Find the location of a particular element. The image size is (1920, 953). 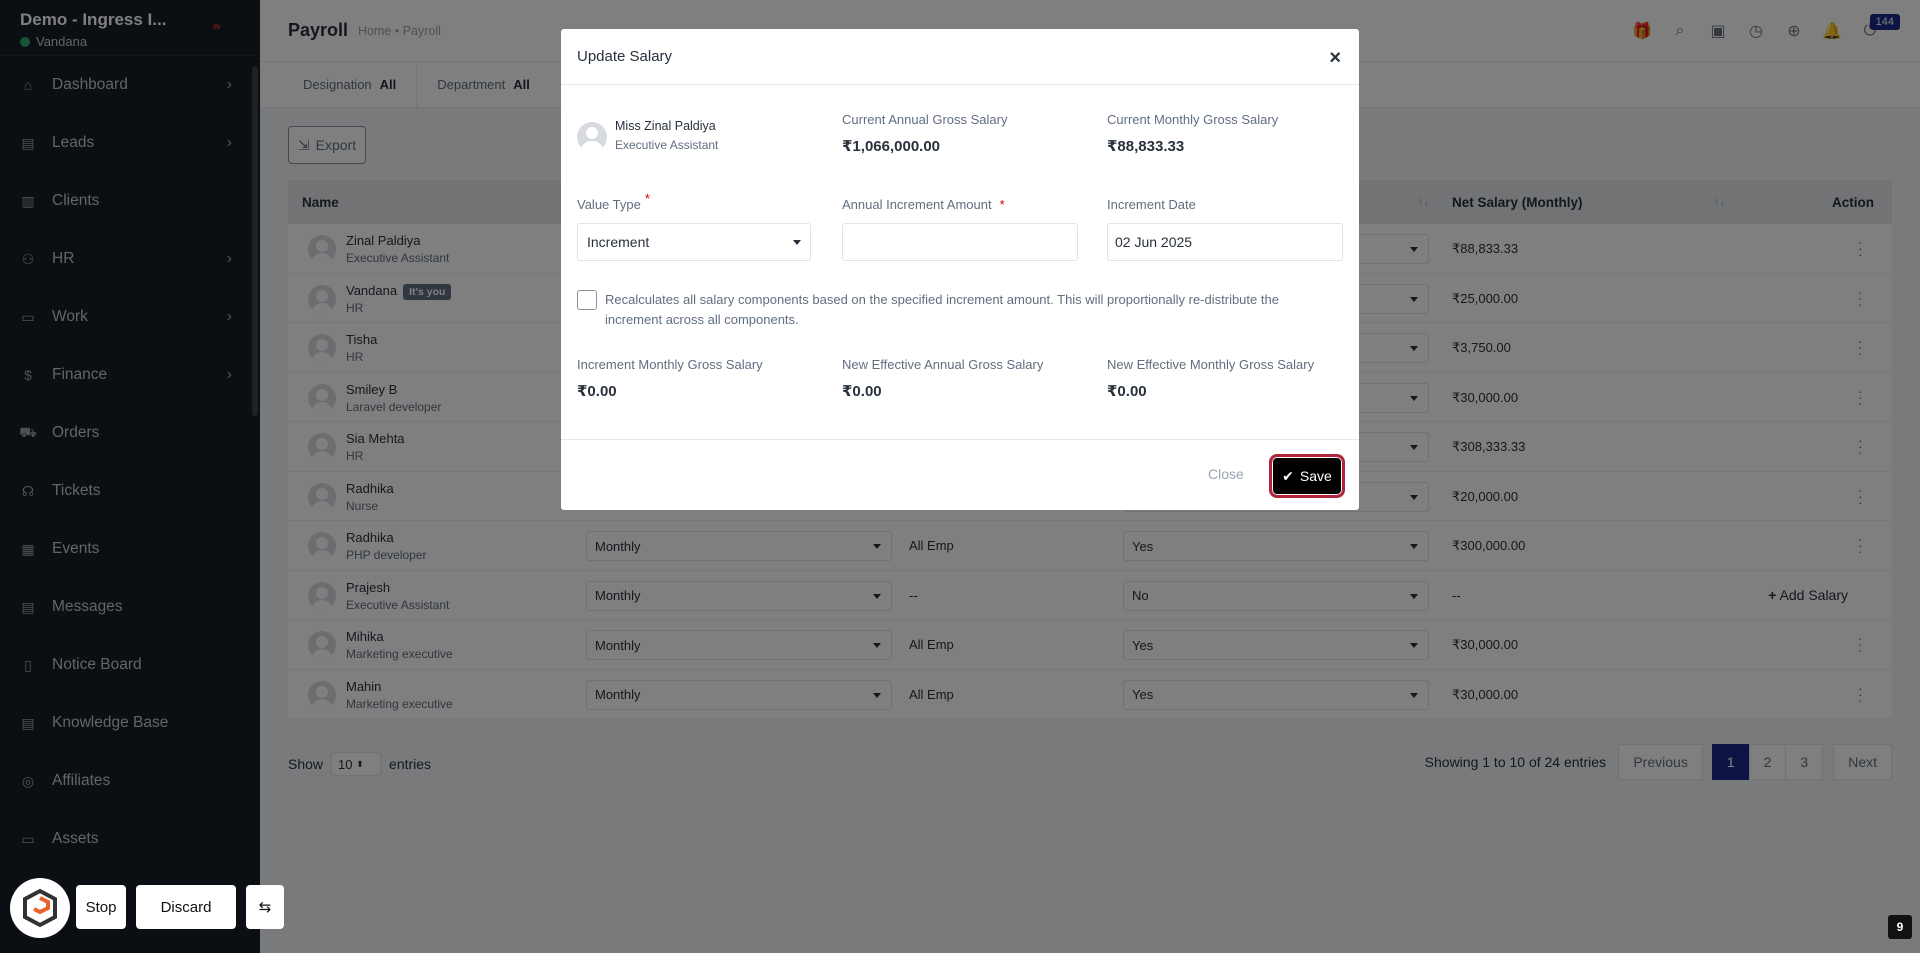

corner-badge: 9 is located at coordinates (1900, 927).